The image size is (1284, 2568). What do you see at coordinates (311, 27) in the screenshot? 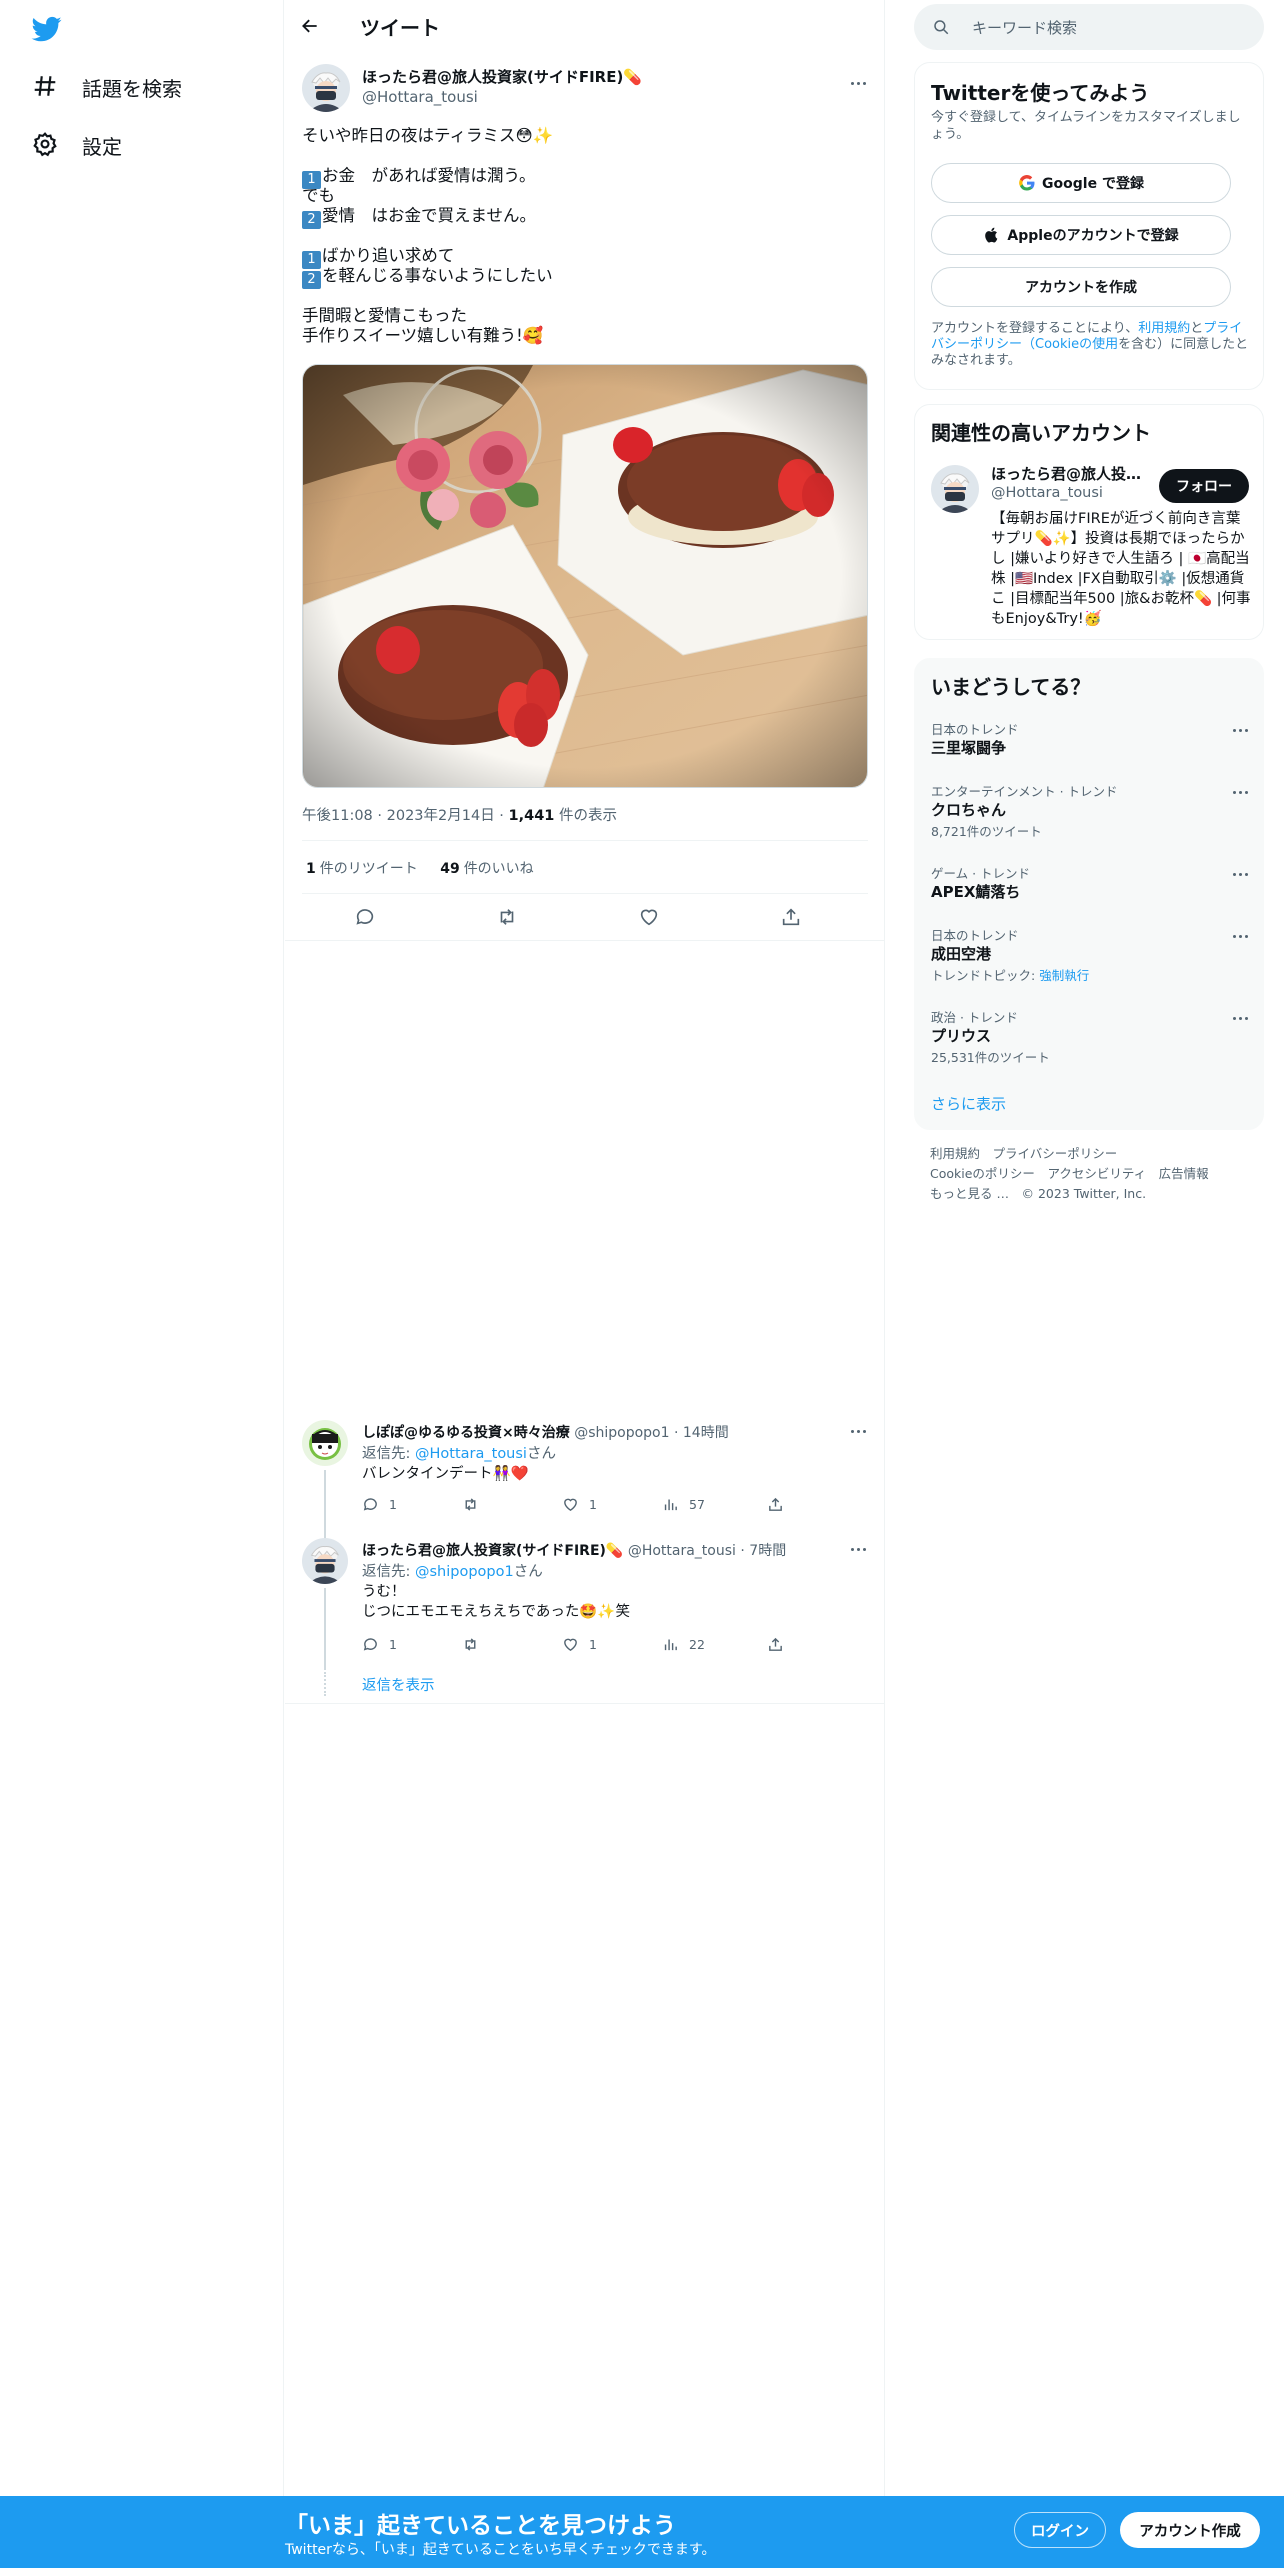
I see `arrow-left-icon` at bounding box center [311, 27].